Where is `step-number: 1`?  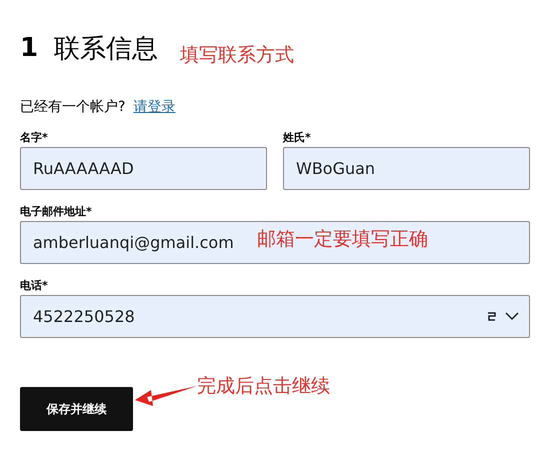
step-number: 1 is located at coordinates (29, 48).